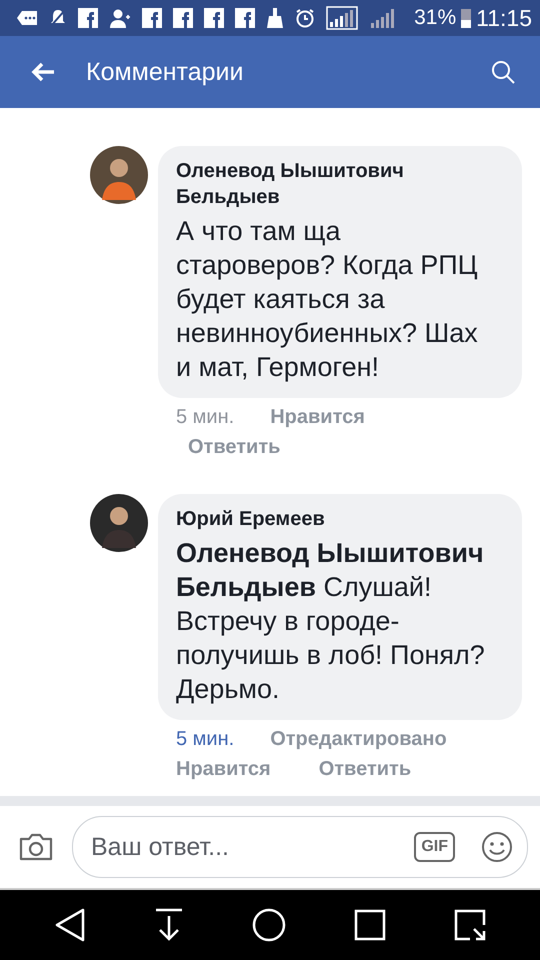 This screenshot has height=960, width=540. What do you see at coordinates (334, 519) in the screenshot?
I see `comment-author: Юрий Еремеев` at bounding box center [334, 519].